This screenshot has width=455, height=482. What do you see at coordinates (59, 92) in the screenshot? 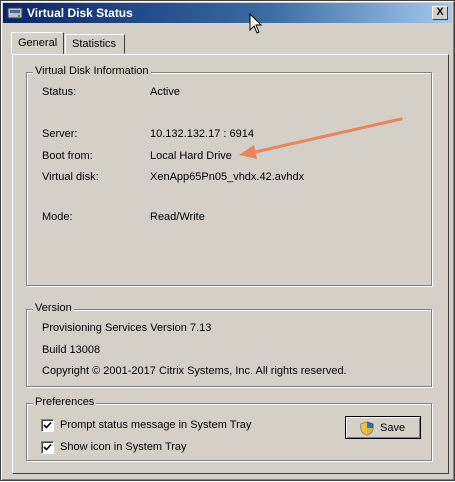
I see `status-label: Status:` at bounding box center [59, 92].